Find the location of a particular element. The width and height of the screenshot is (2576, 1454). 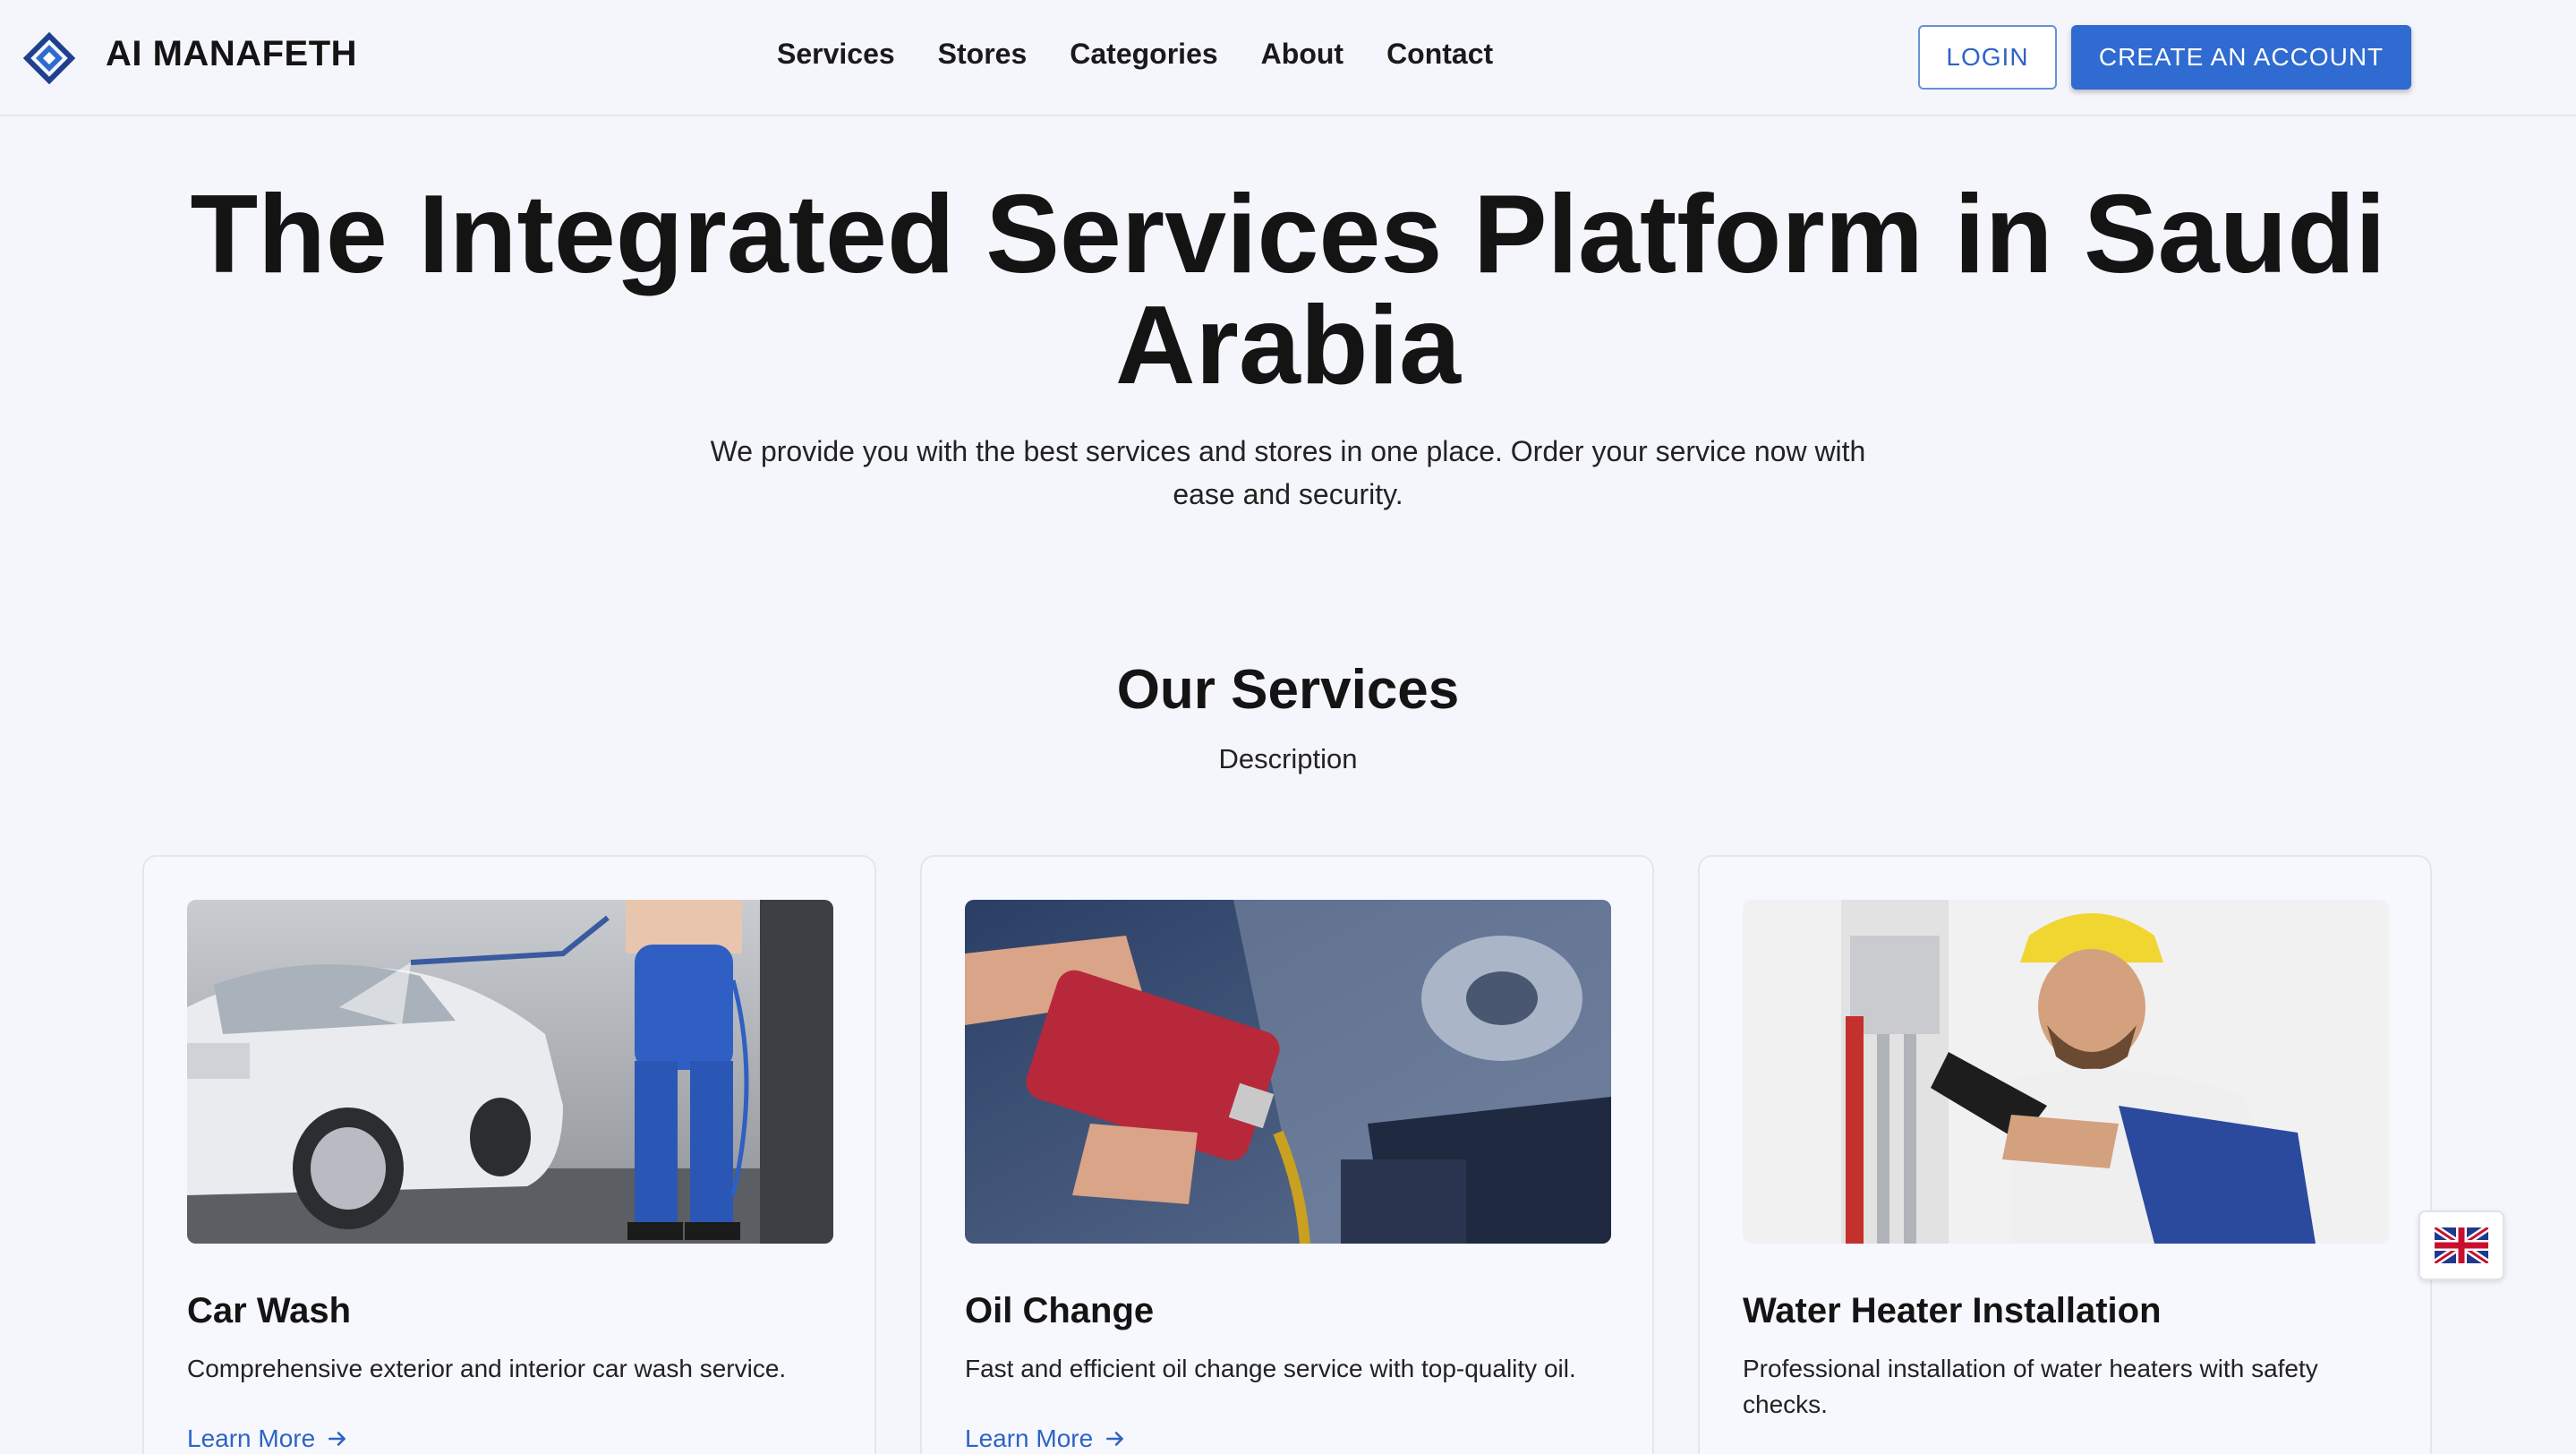

nav-services: Services is located at coordinates (836, 54).